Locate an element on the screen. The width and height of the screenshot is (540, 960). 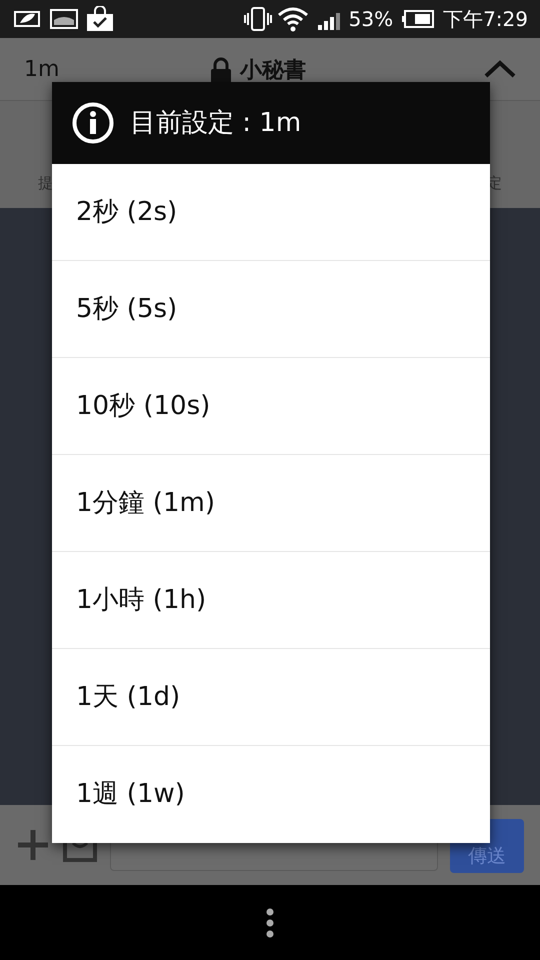
option-item: 1小時 (1h) is located at coordinates (271, 600).